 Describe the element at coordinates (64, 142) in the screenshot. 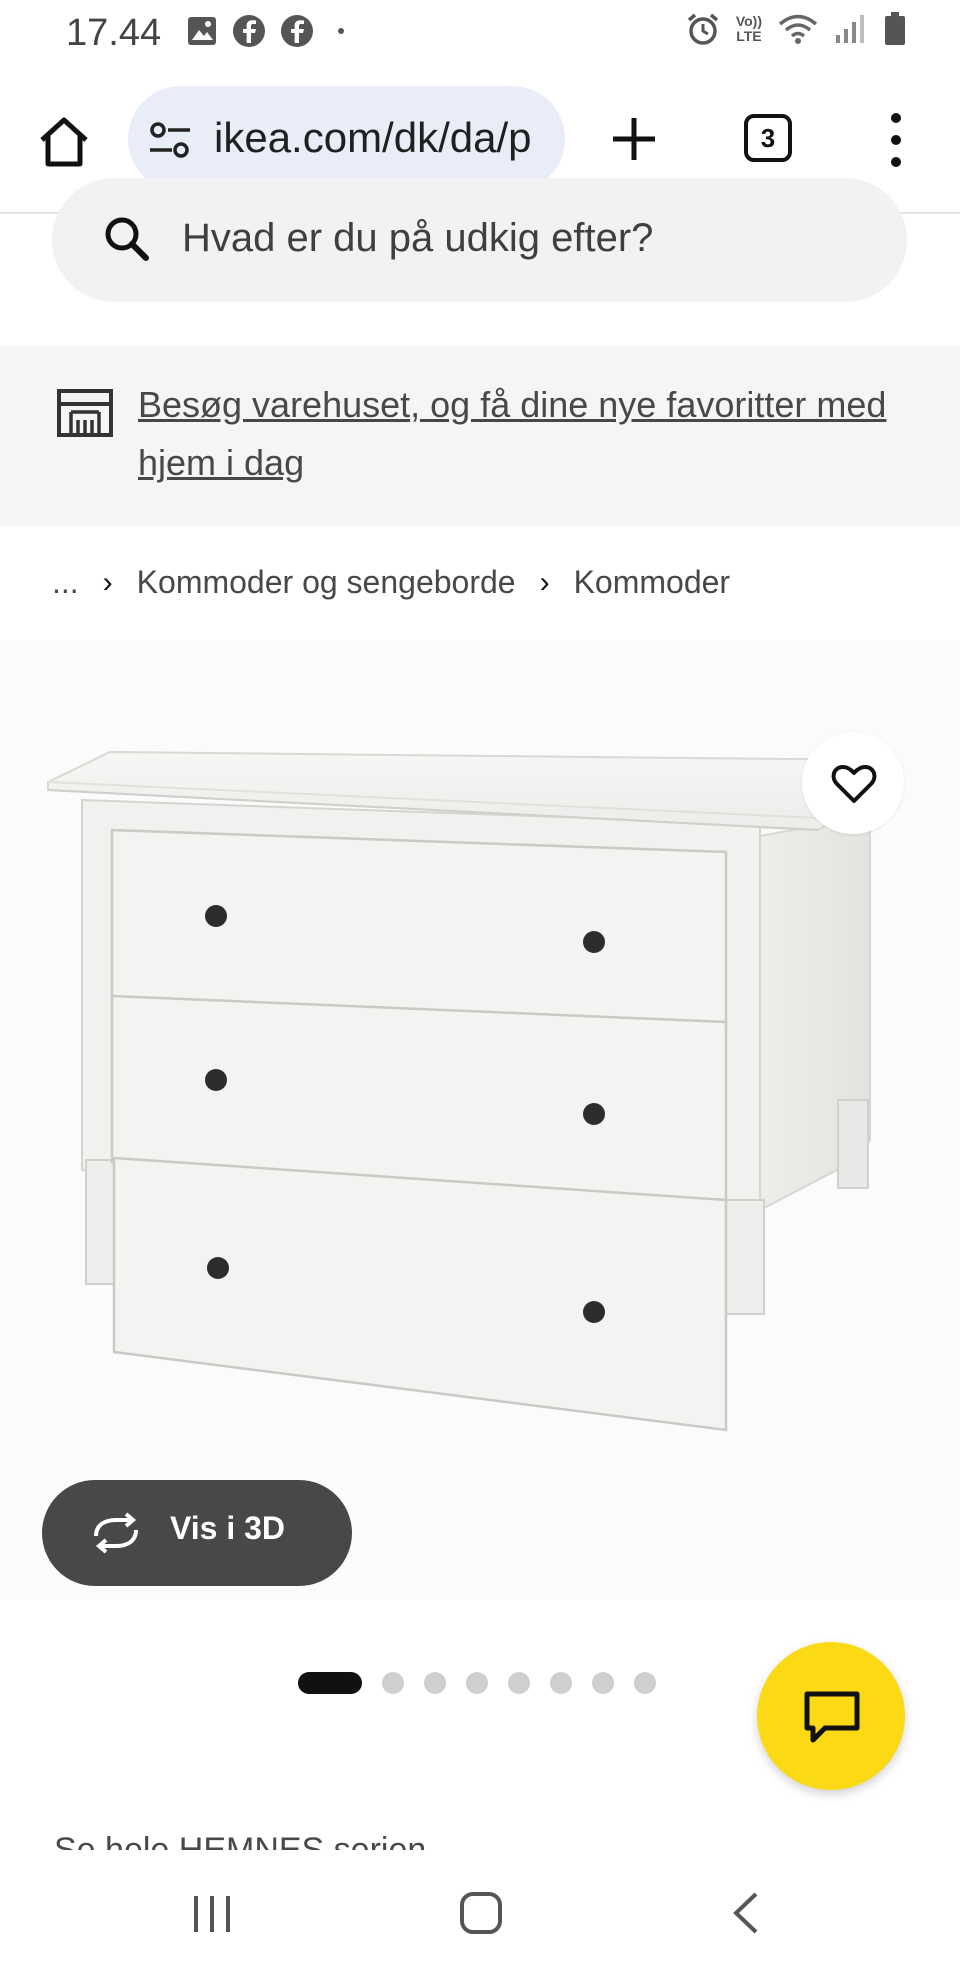

I see `home-icon` at that location.